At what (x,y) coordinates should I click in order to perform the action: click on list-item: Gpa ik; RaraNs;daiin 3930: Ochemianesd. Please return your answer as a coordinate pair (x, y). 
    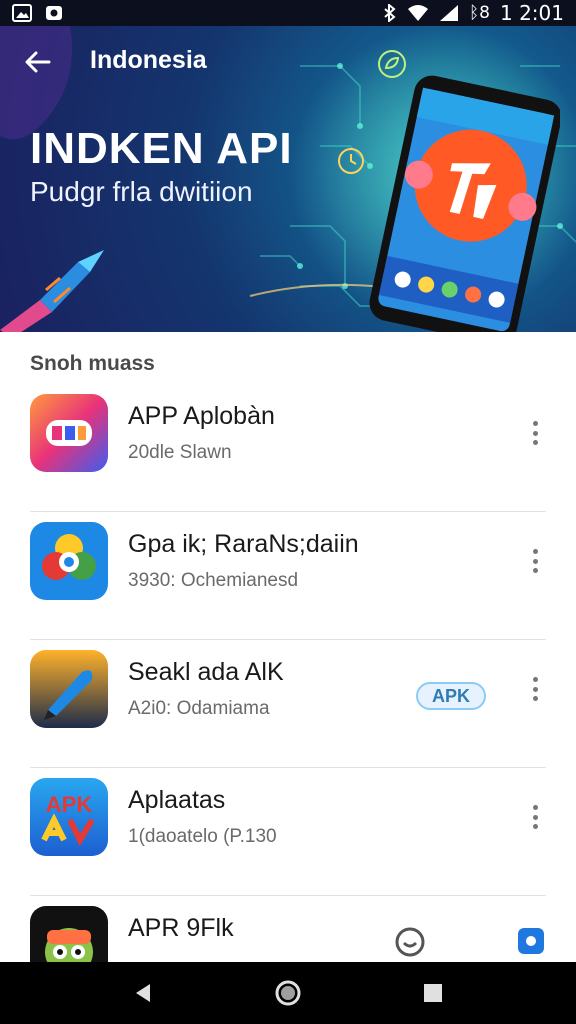
    Looking at the image, I should click on (288, 576).